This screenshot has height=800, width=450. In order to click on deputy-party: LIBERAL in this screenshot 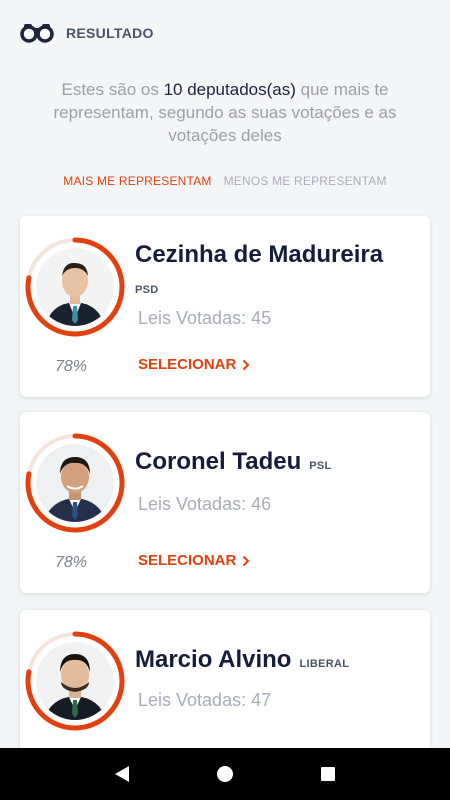, I will do `click(324, 664)`.